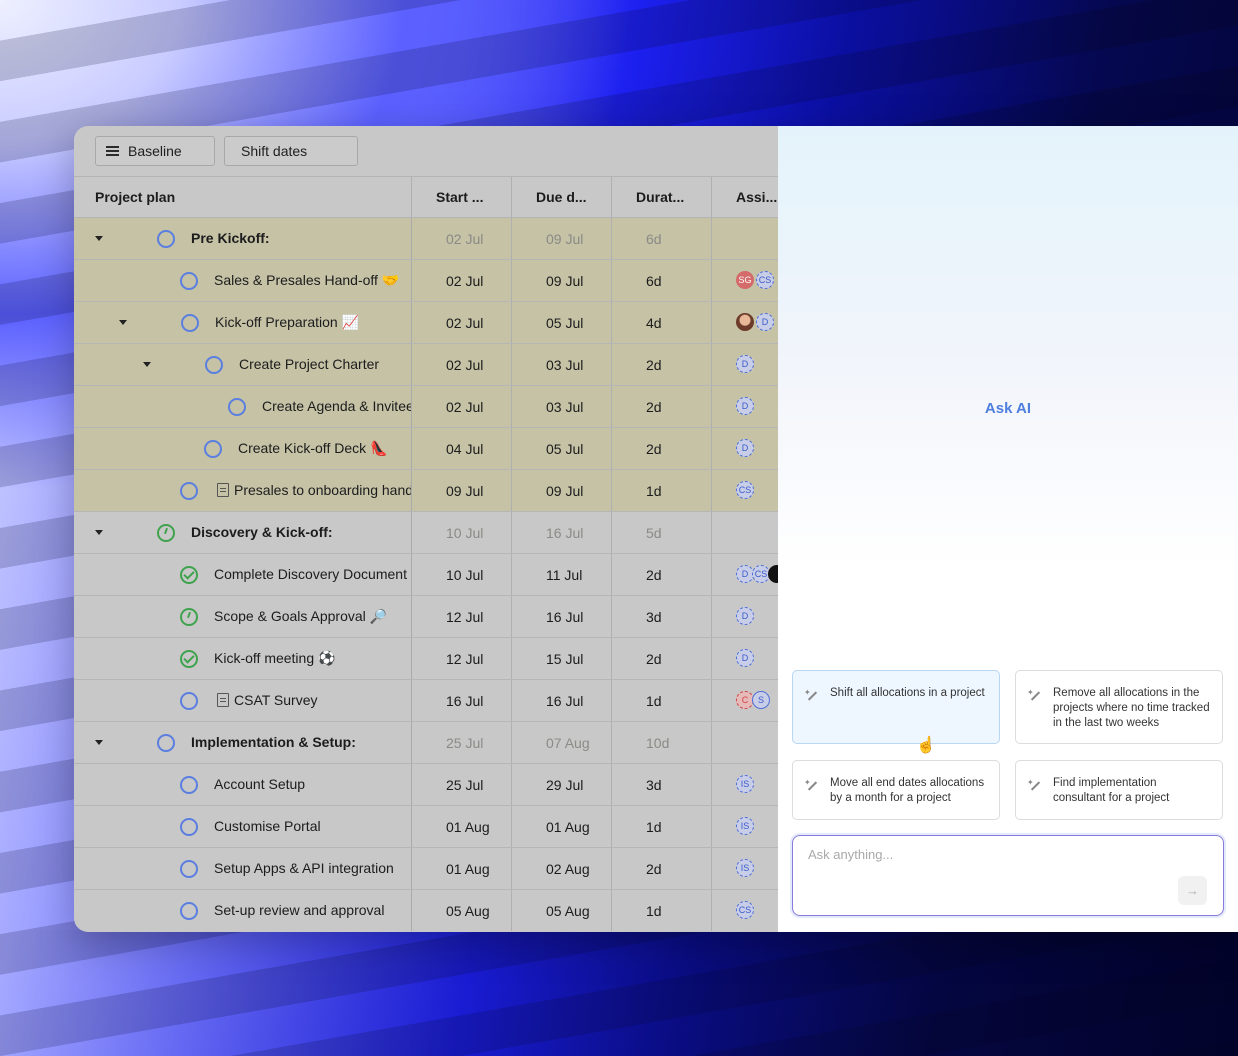 The width and height of the screenshot is (1238, 1056). Describe the element at coordinates (462, 574) in the screenshot. I see `start-date: 10 Jul` at that location.